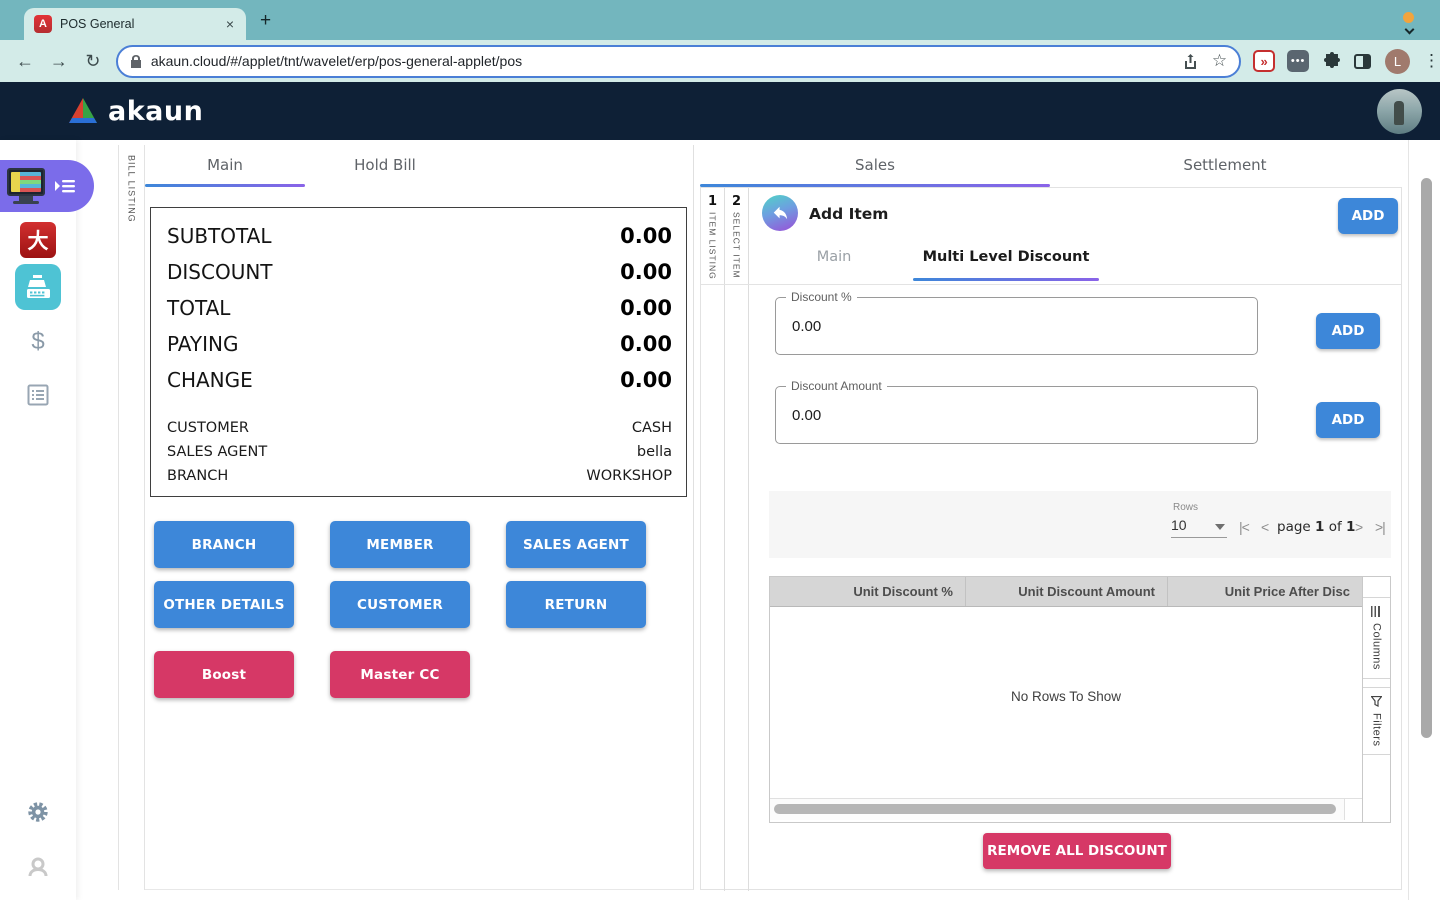  I want to click on column-header-unit-discount-percent: Unit Discount %, so click(868, 591).